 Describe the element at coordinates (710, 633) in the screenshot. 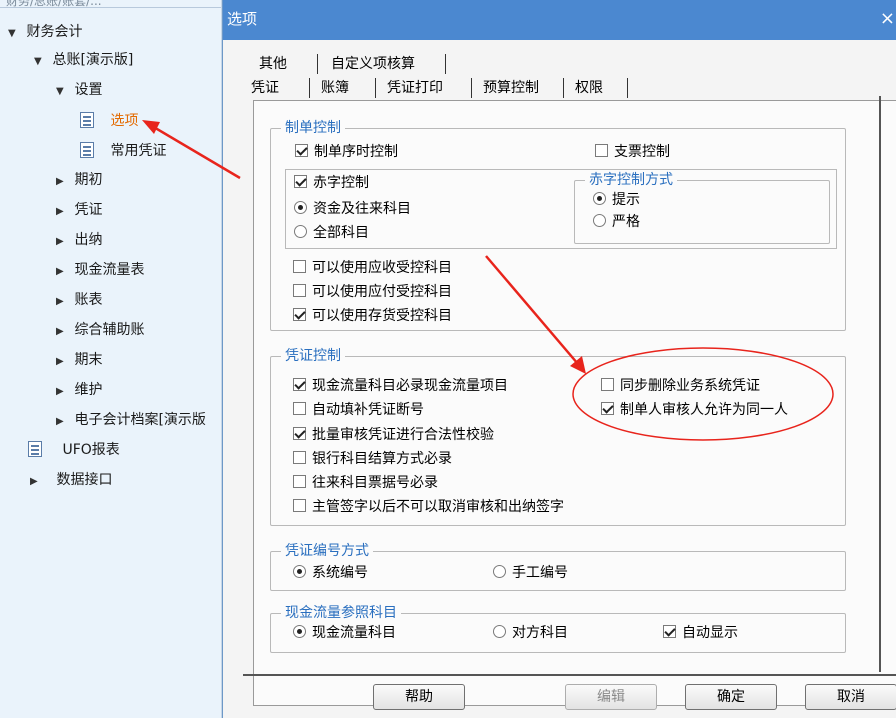

I see `option-label: 自动显示` at that location.